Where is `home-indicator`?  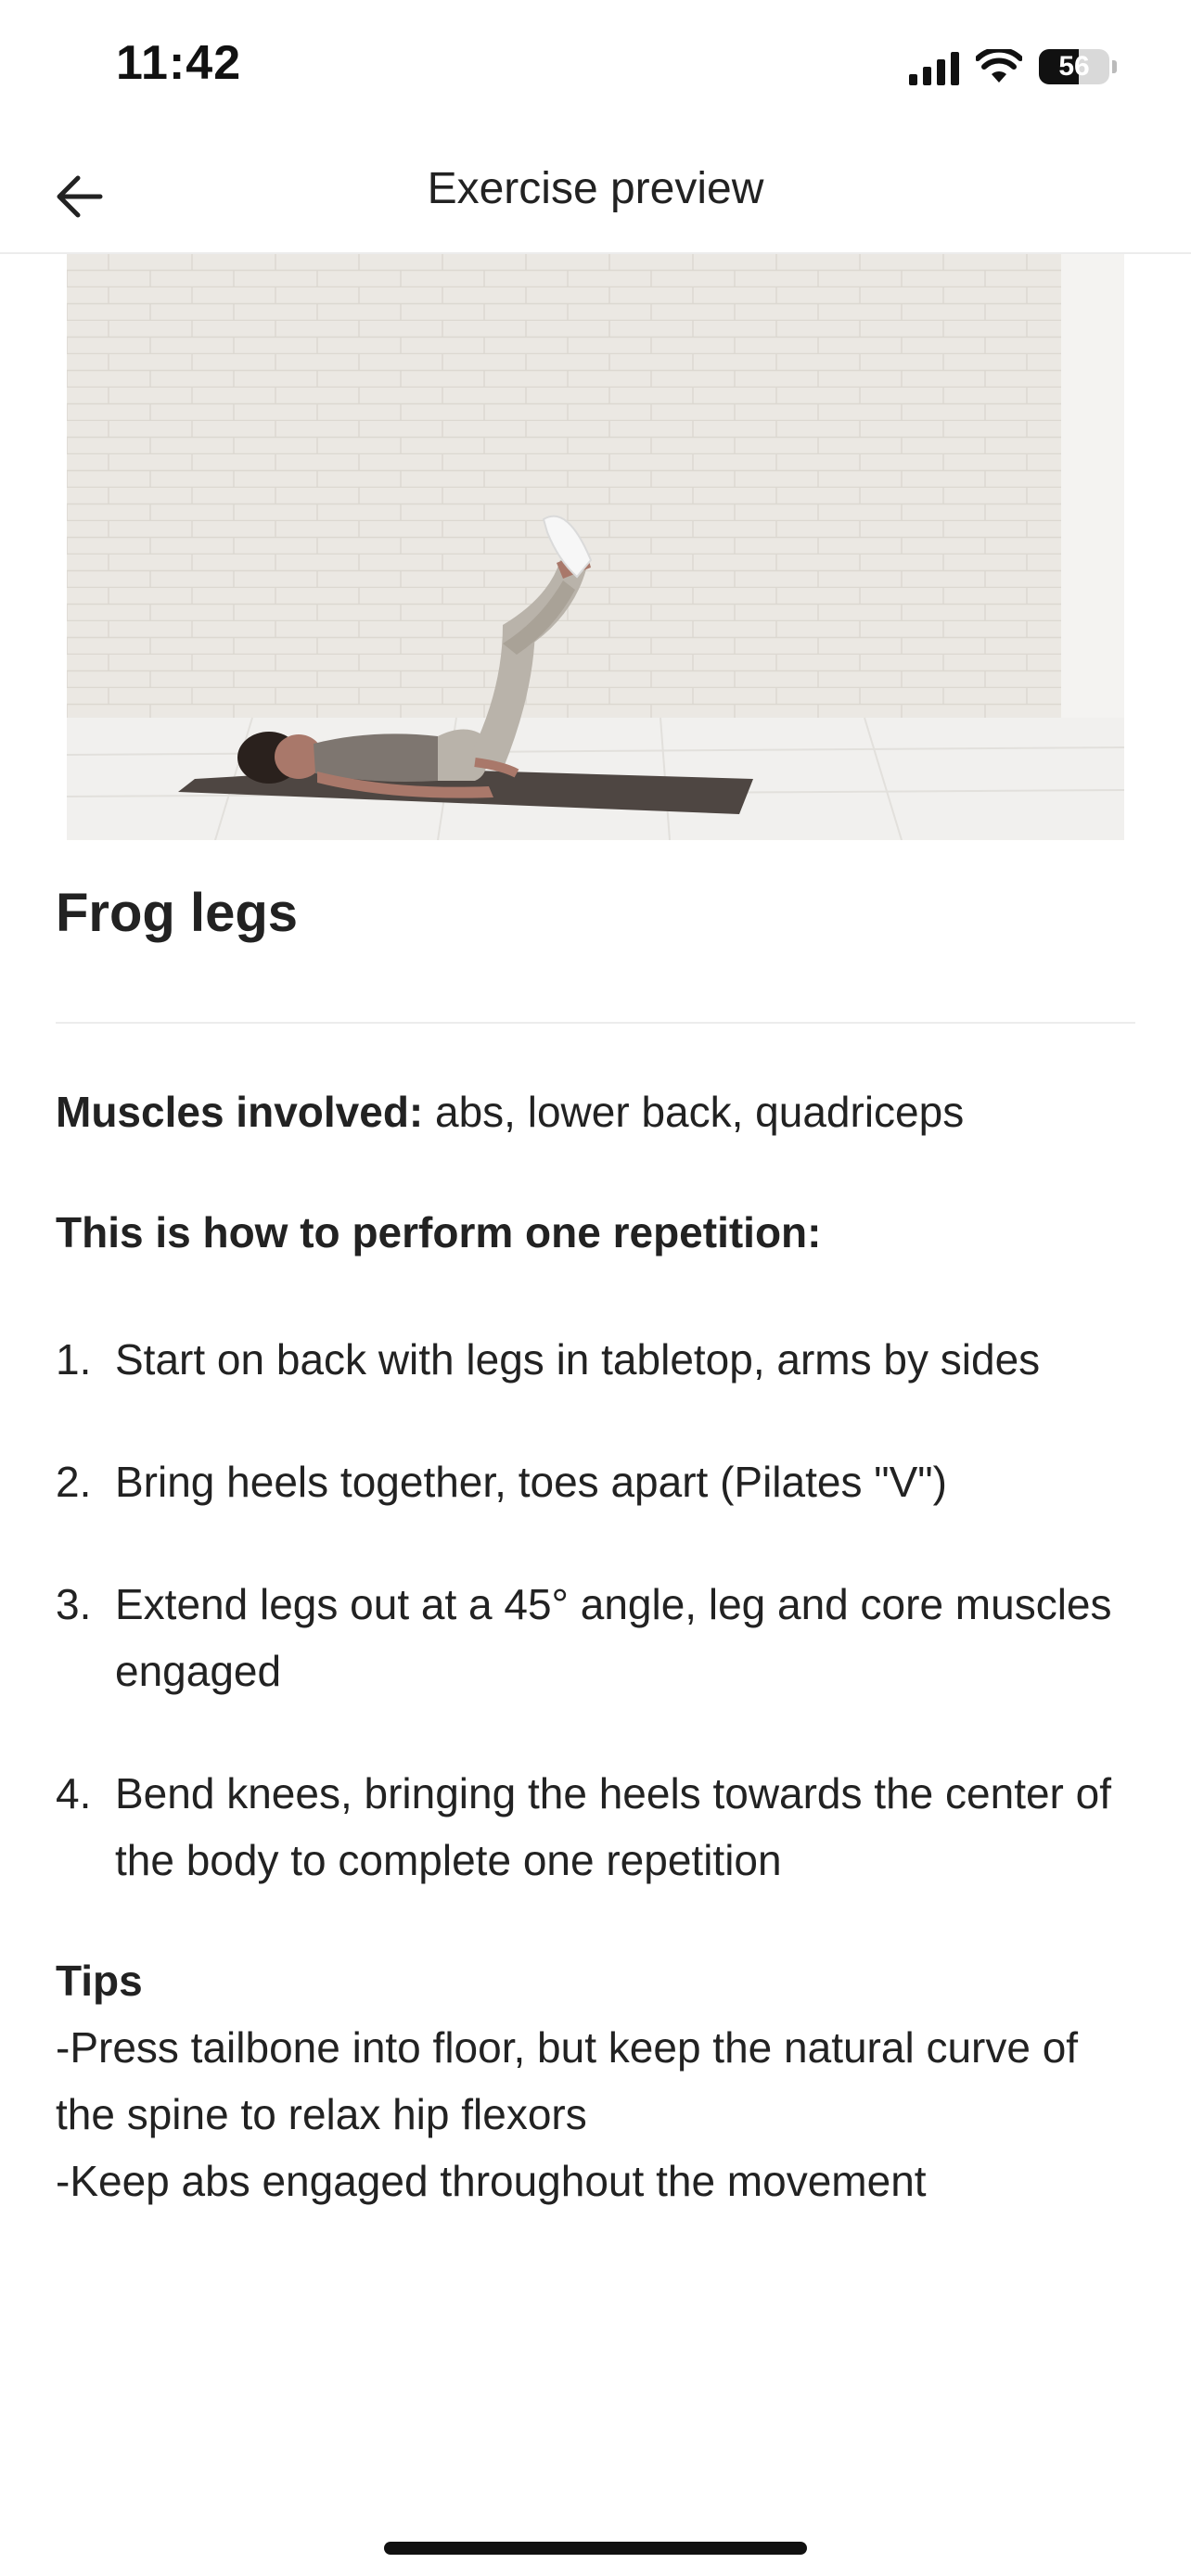 home-indicator is located at coordinates (595, 2548).